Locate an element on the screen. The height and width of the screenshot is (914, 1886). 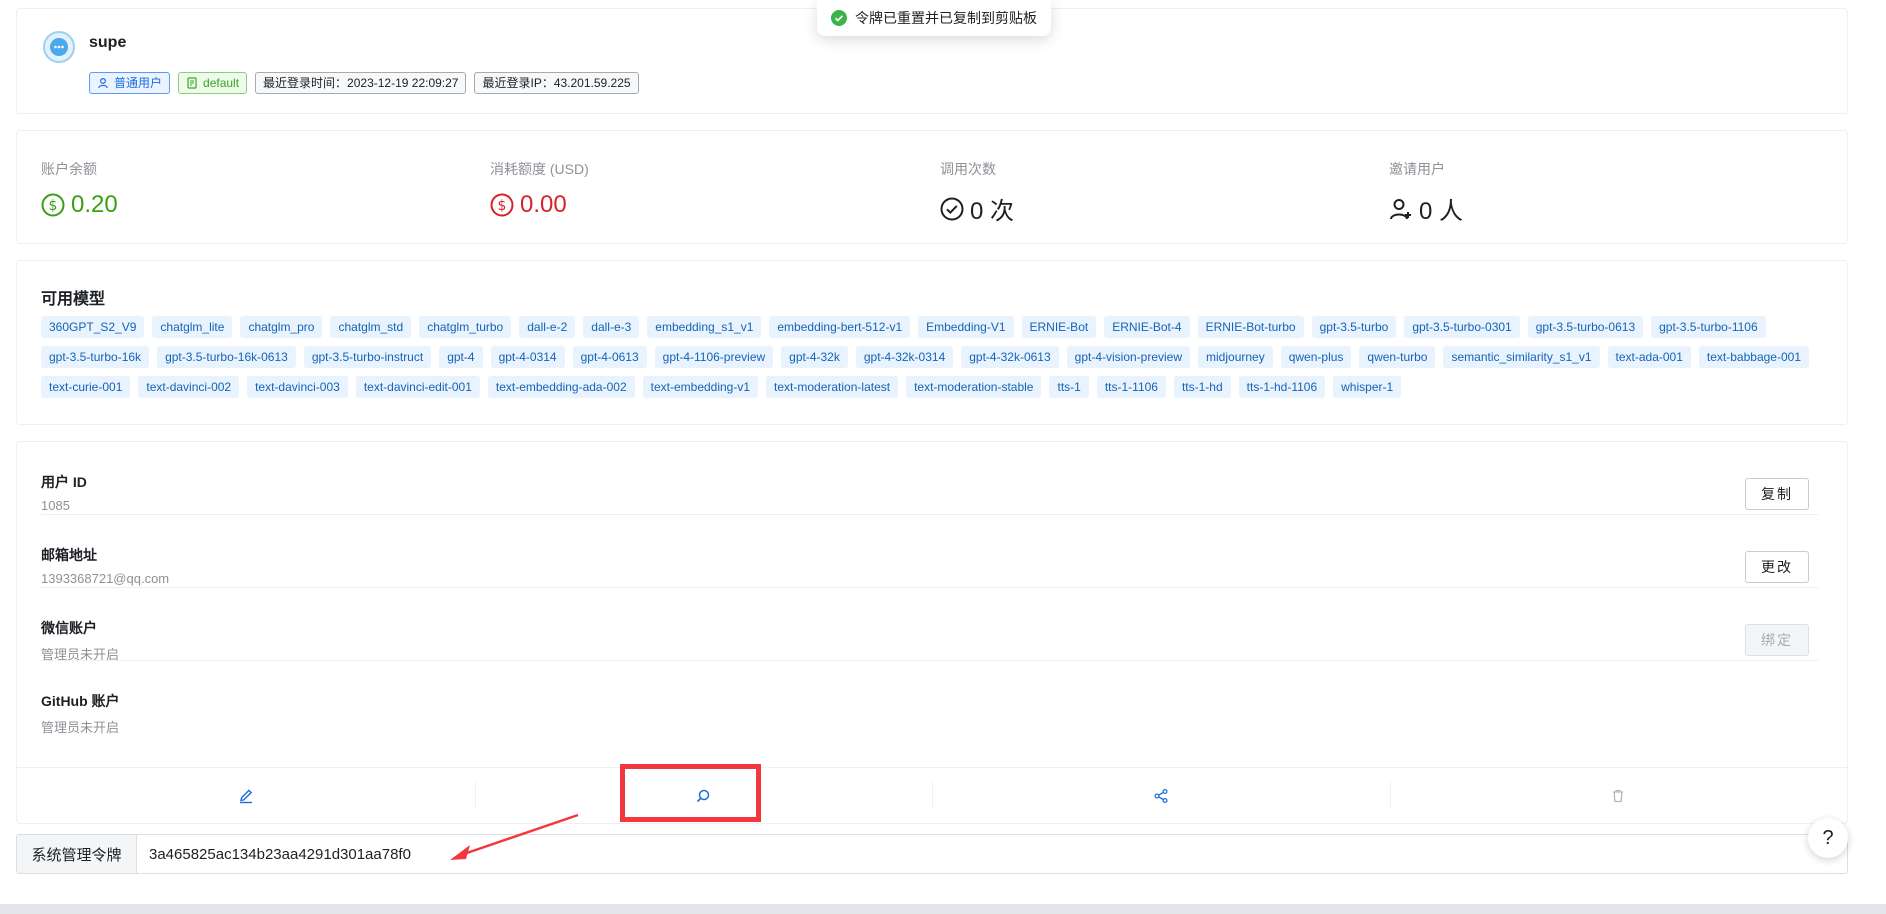
model-chip: text-curie-001 is located at coordinates (86, 387).